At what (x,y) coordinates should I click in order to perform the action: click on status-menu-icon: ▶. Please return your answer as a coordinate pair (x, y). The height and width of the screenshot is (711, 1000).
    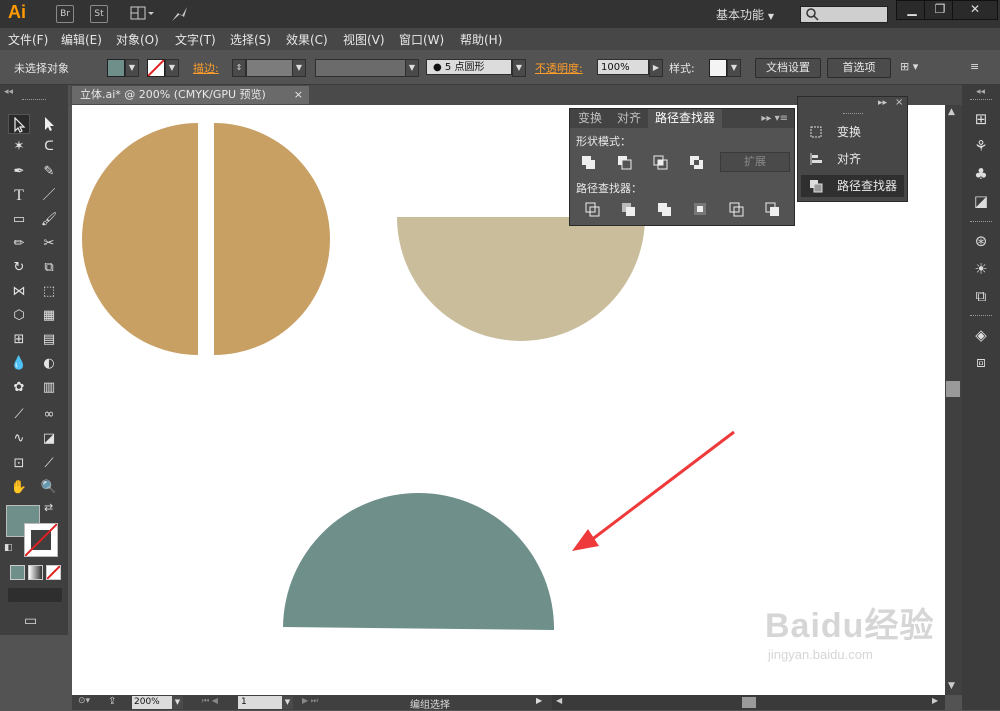
    Looking at the image, I should click on (539, 700).